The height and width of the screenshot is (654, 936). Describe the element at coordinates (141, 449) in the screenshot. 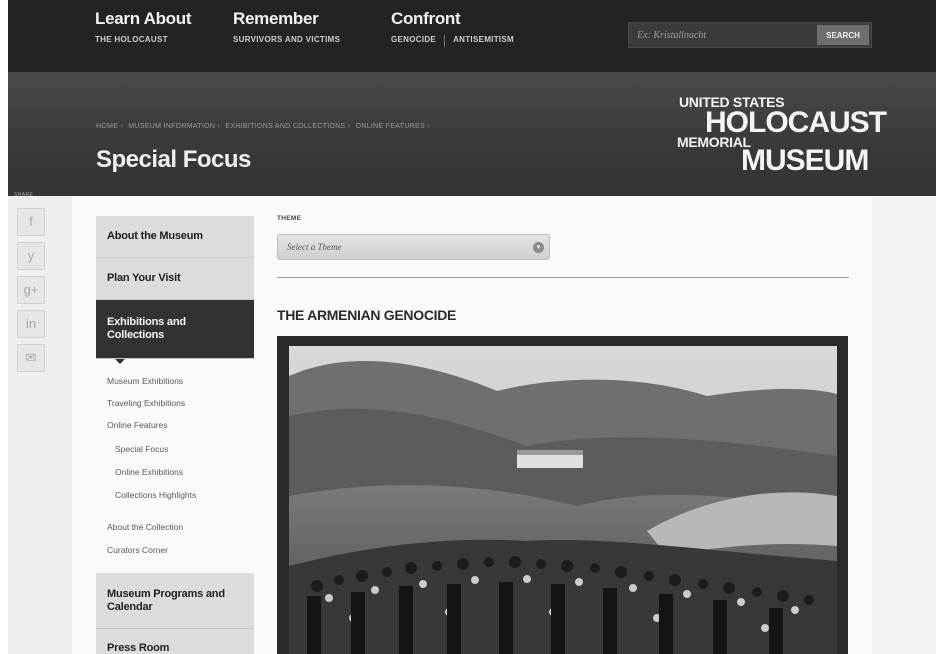

I see `sidebar-subitem-special-focus: Special Focus` at that location.